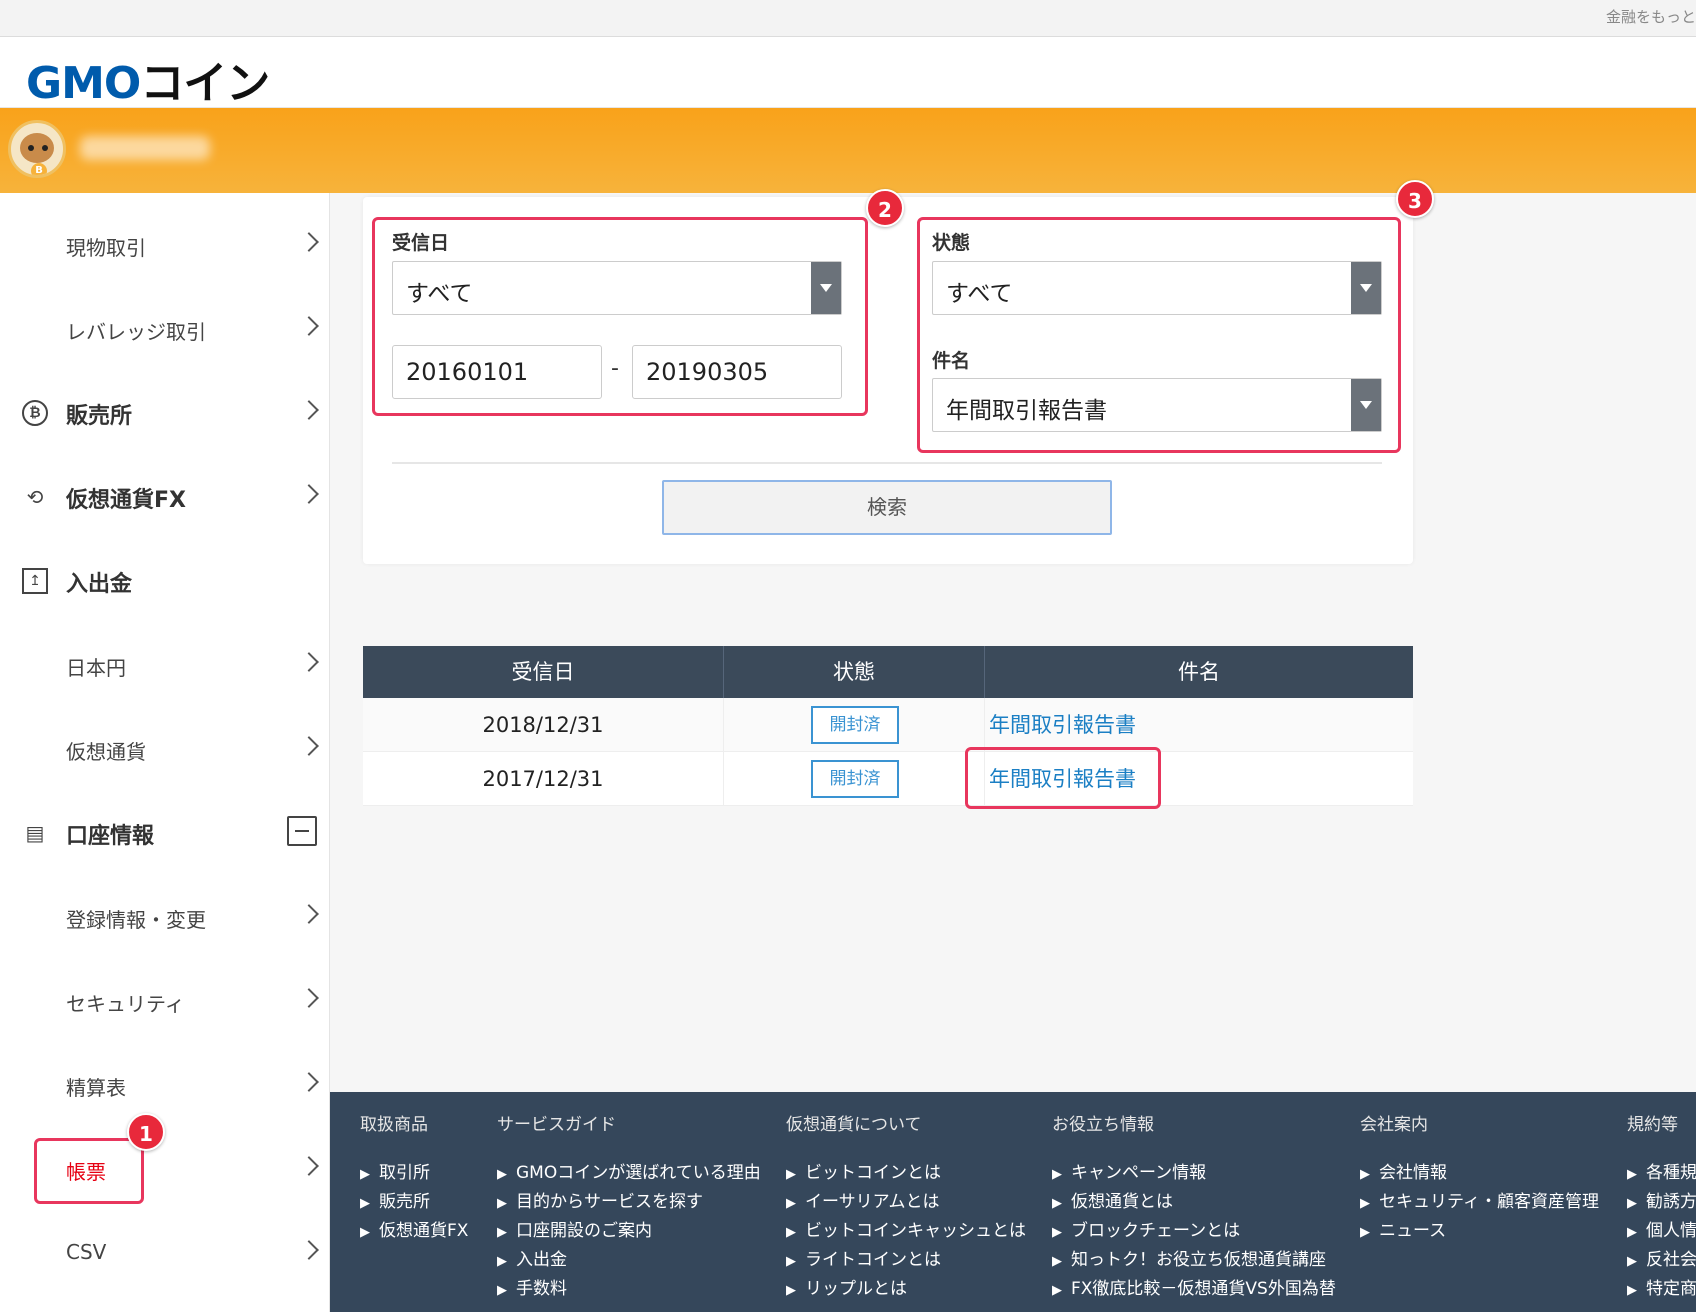 Image resolution: width=1696 pixels, height=1312 pixels. I want to click on opened-status-badge: 開封済, so click(855, 779).